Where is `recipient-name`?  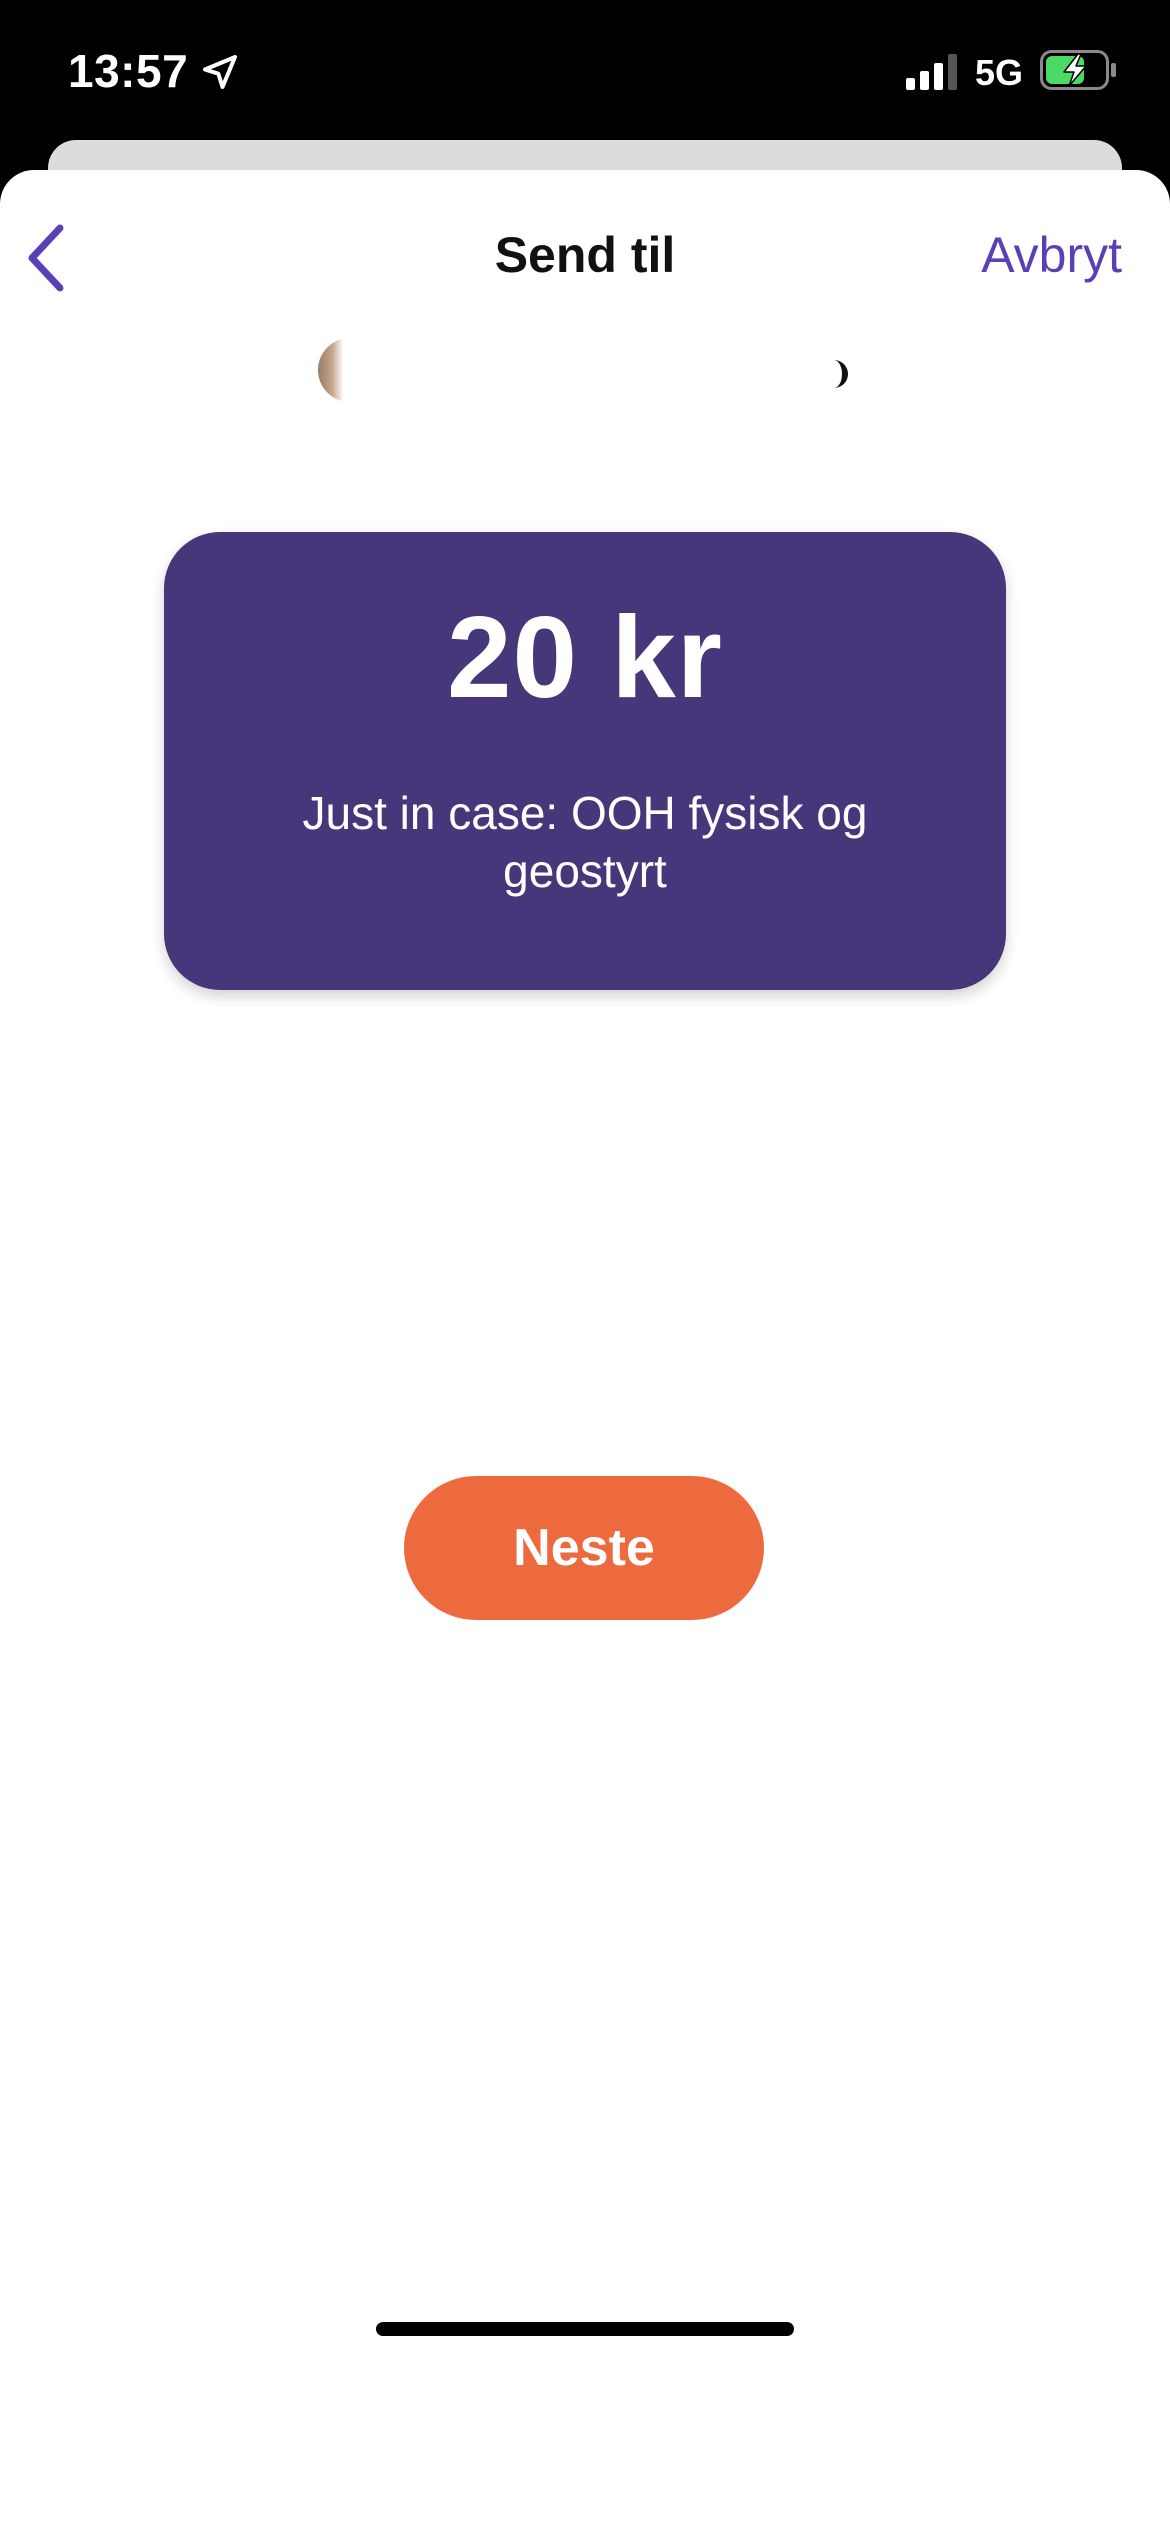
recipient-name is located at coordinates (836, 374).